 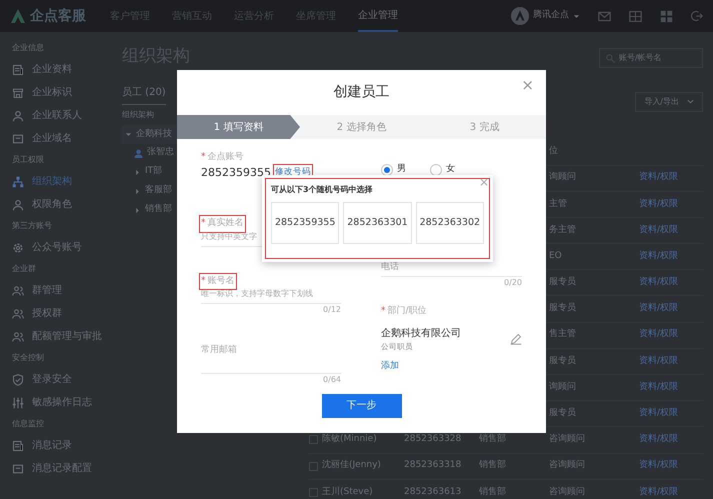 I want to click on sidebar-heading: 企业群, so click(x=24, y=269).